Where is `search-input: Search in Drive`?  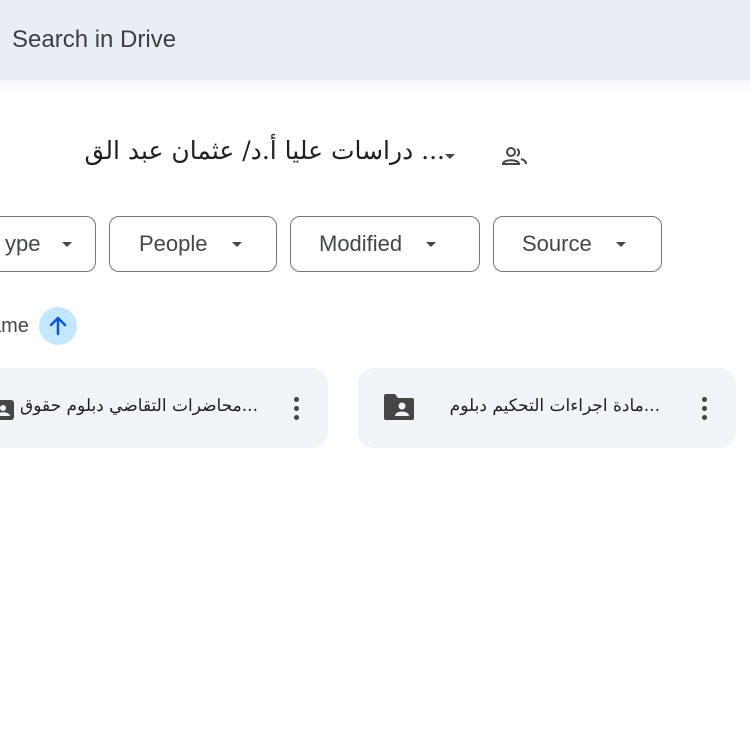
search-input: Search in Drive is located at coordinates (94, 40).